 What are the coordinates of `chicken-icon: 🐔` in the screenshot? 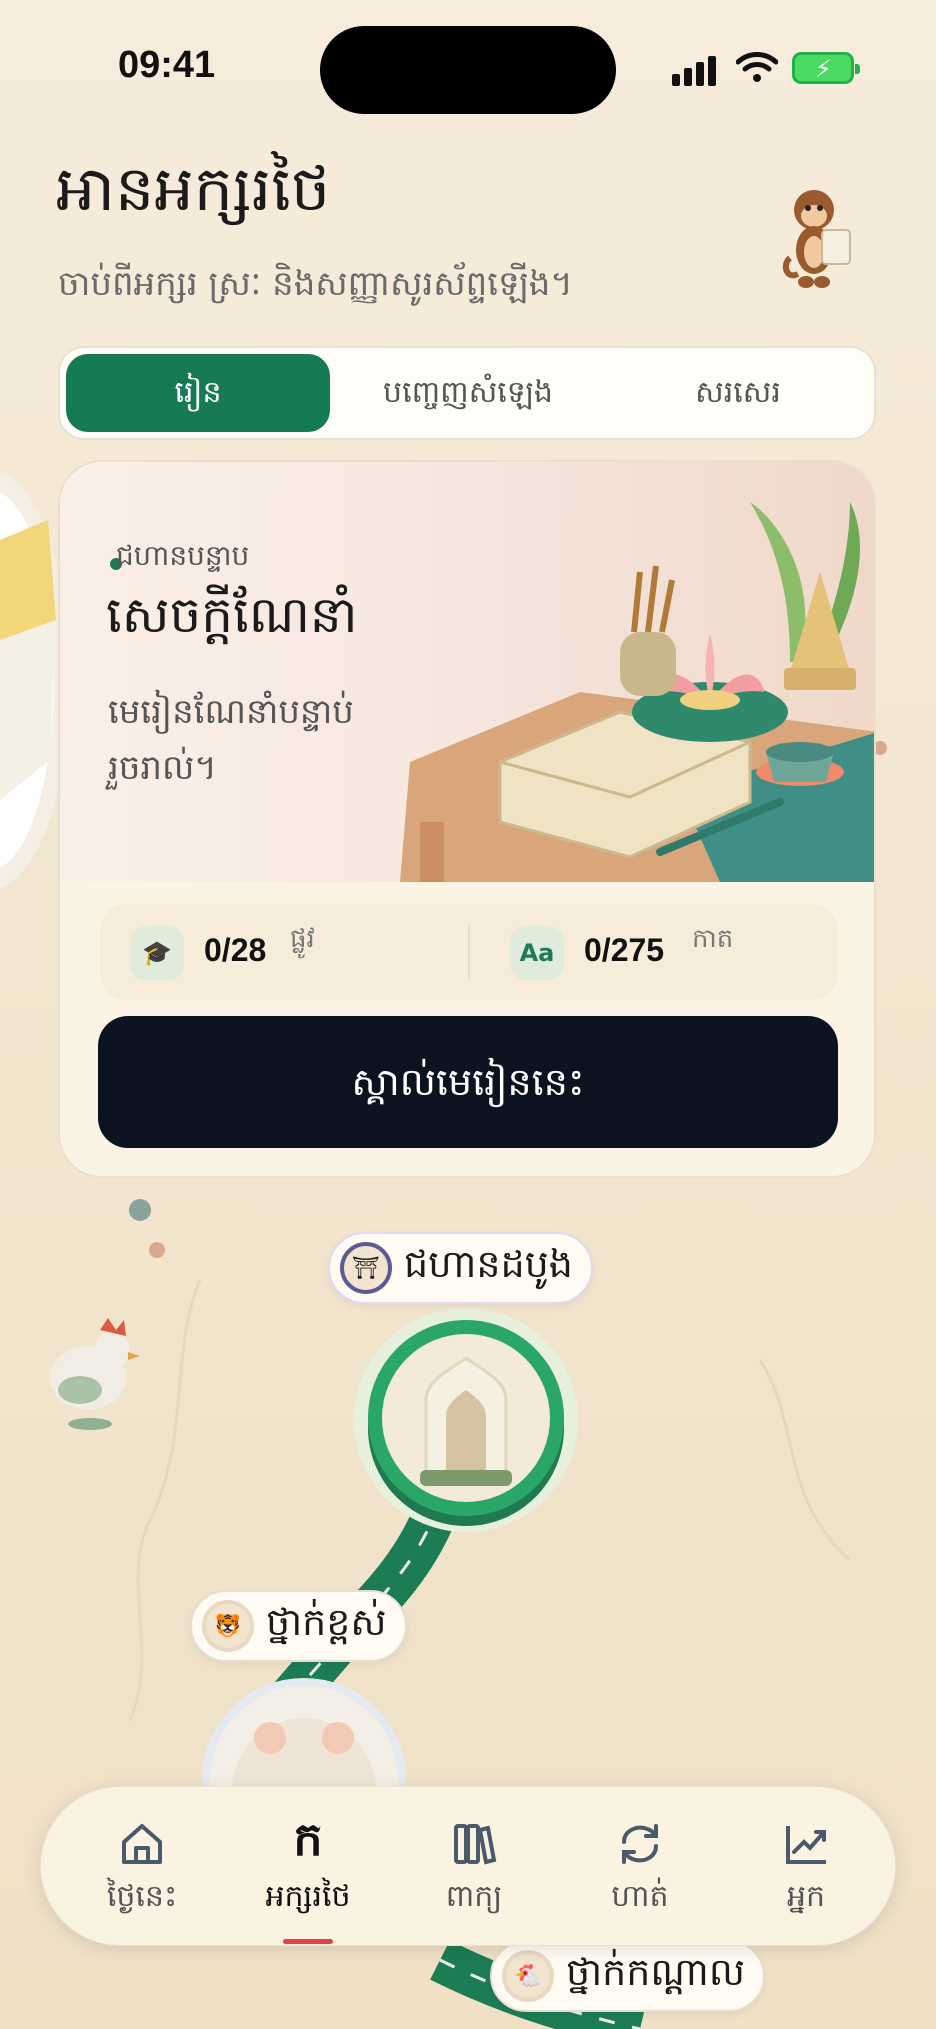 It's located at (528, 1976).